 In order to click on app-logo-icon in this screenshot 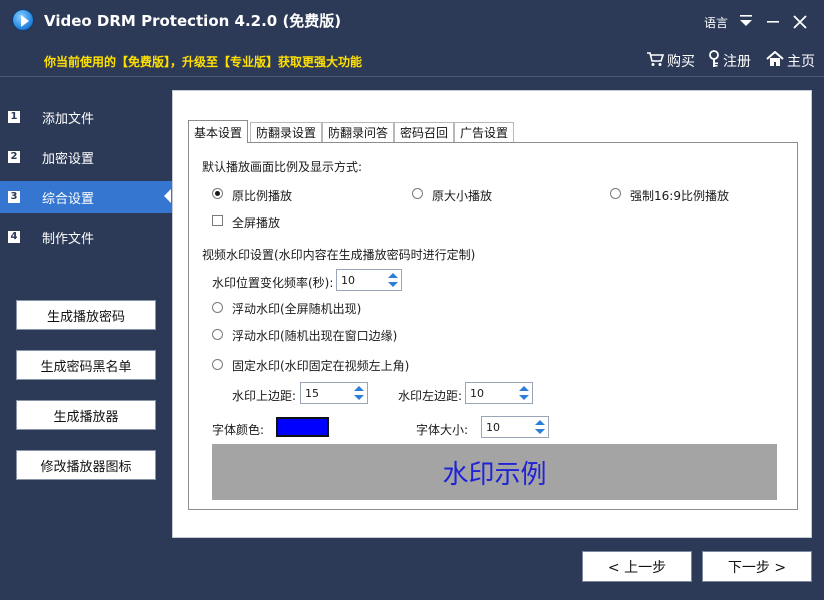, I will do `click(23, 20)`.